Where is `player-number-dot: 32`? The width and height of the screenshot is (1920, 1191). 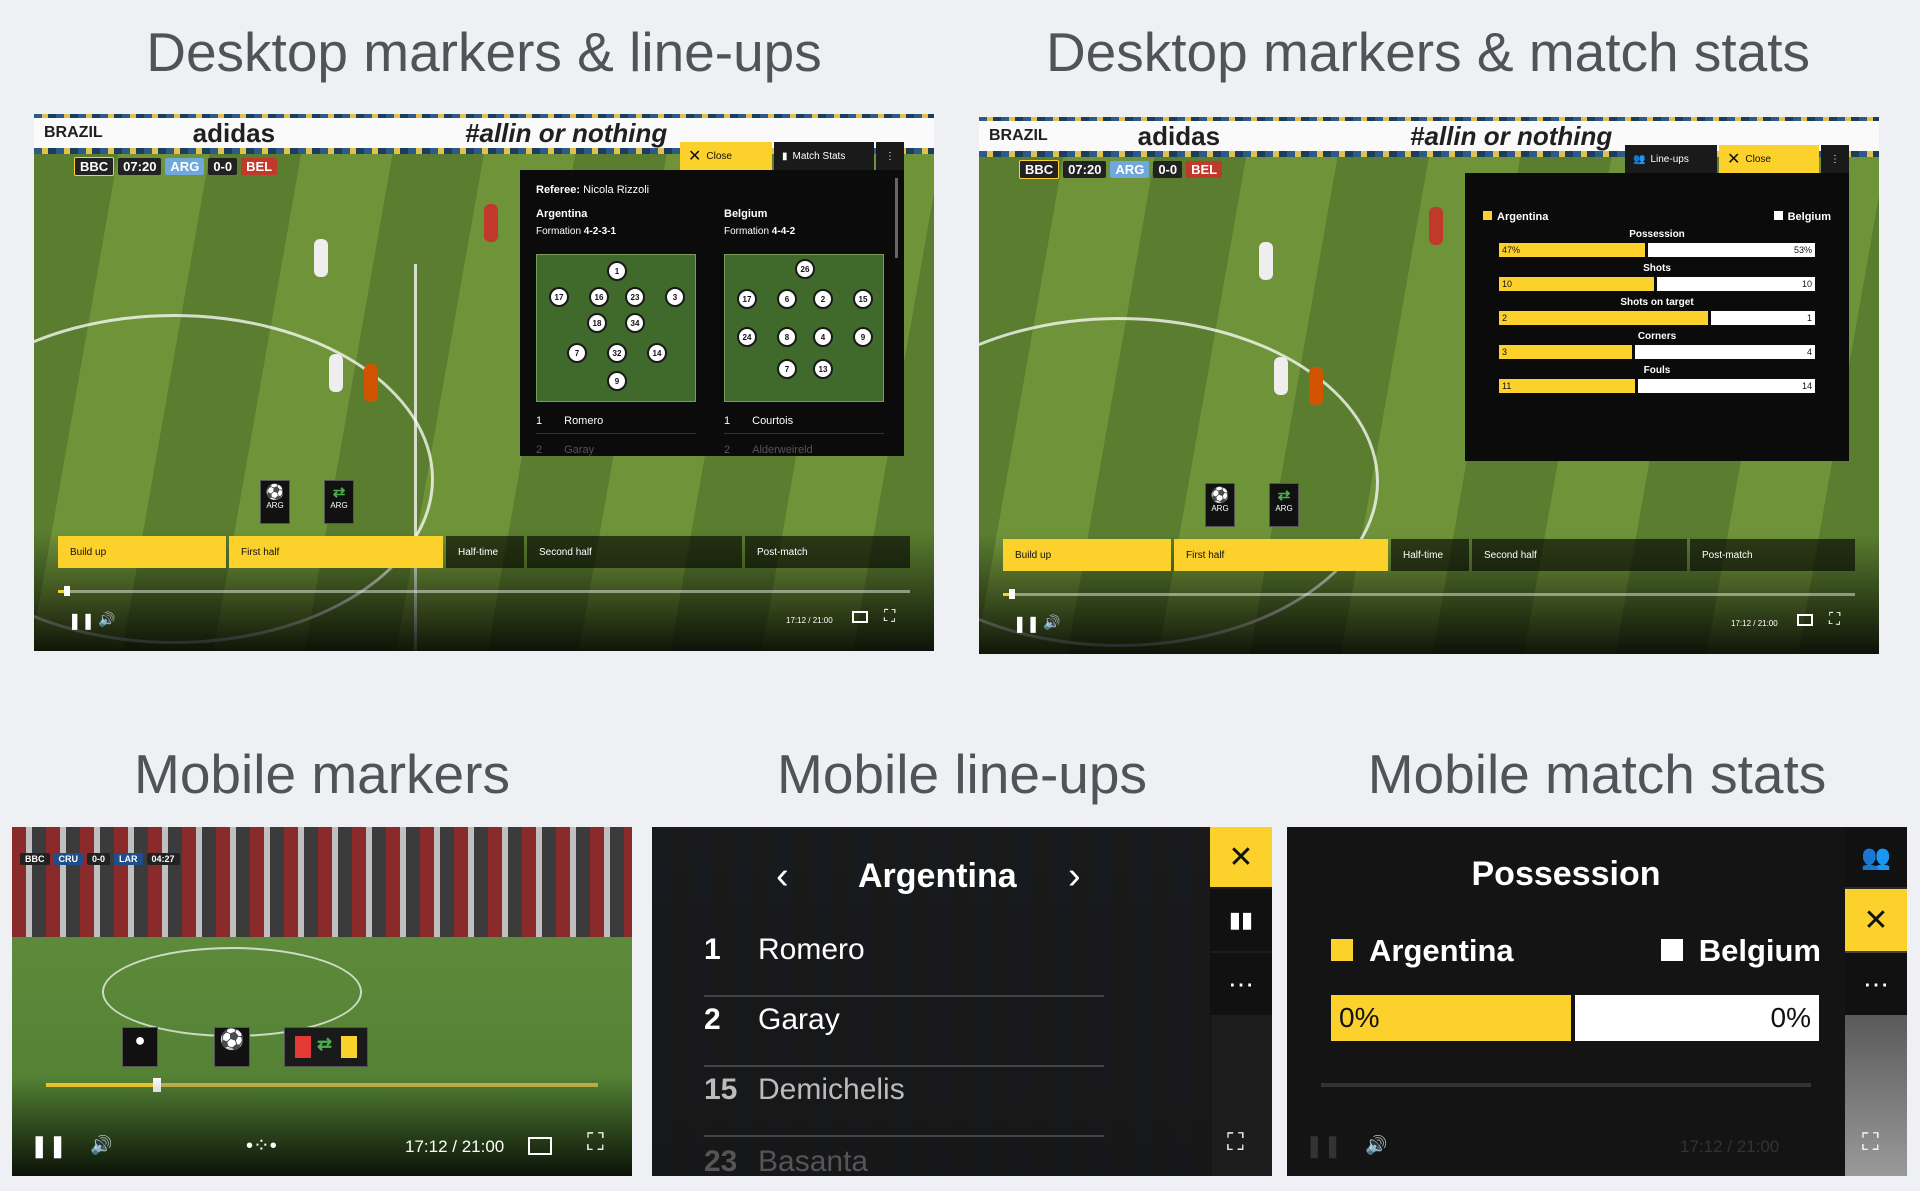 player-number-dot: 32 is located at coordinates (617, 353).